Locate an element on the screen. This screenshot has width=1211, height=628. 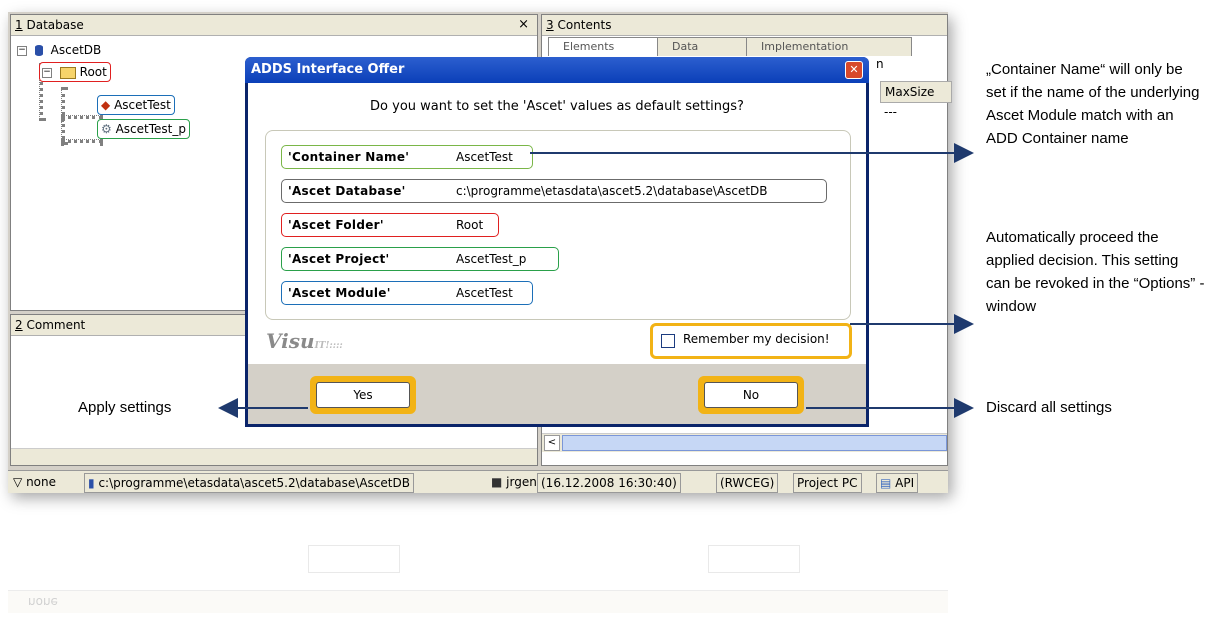
status-user: ■ jrgen is located at coordinates (514, 482).